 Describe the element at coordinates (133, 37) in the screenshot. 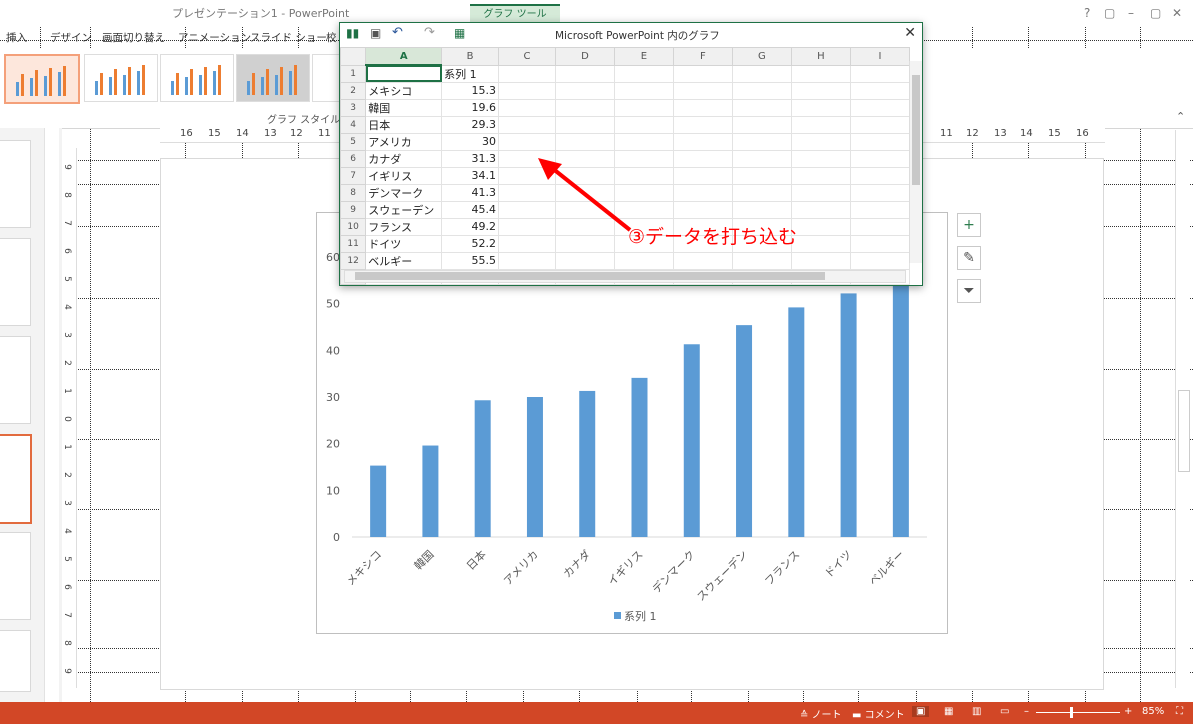

I see `tab-transitions: 画面切り替え` at that location.